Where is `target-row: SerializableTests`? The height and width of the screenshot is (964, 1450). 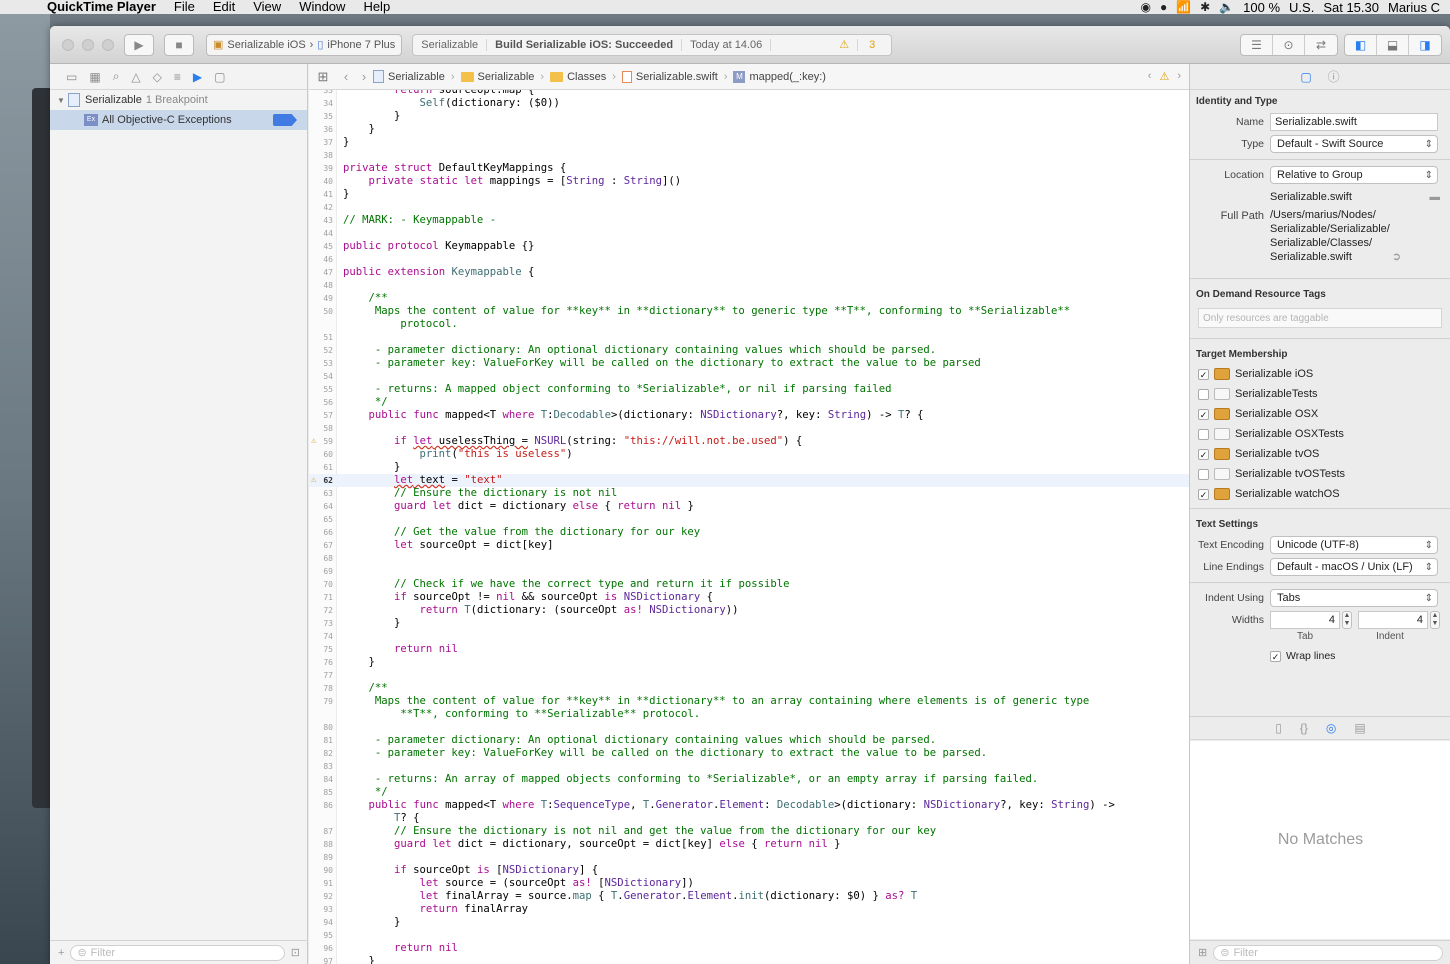 target-row: SerializableTests is located at coordinates (1320, 394).